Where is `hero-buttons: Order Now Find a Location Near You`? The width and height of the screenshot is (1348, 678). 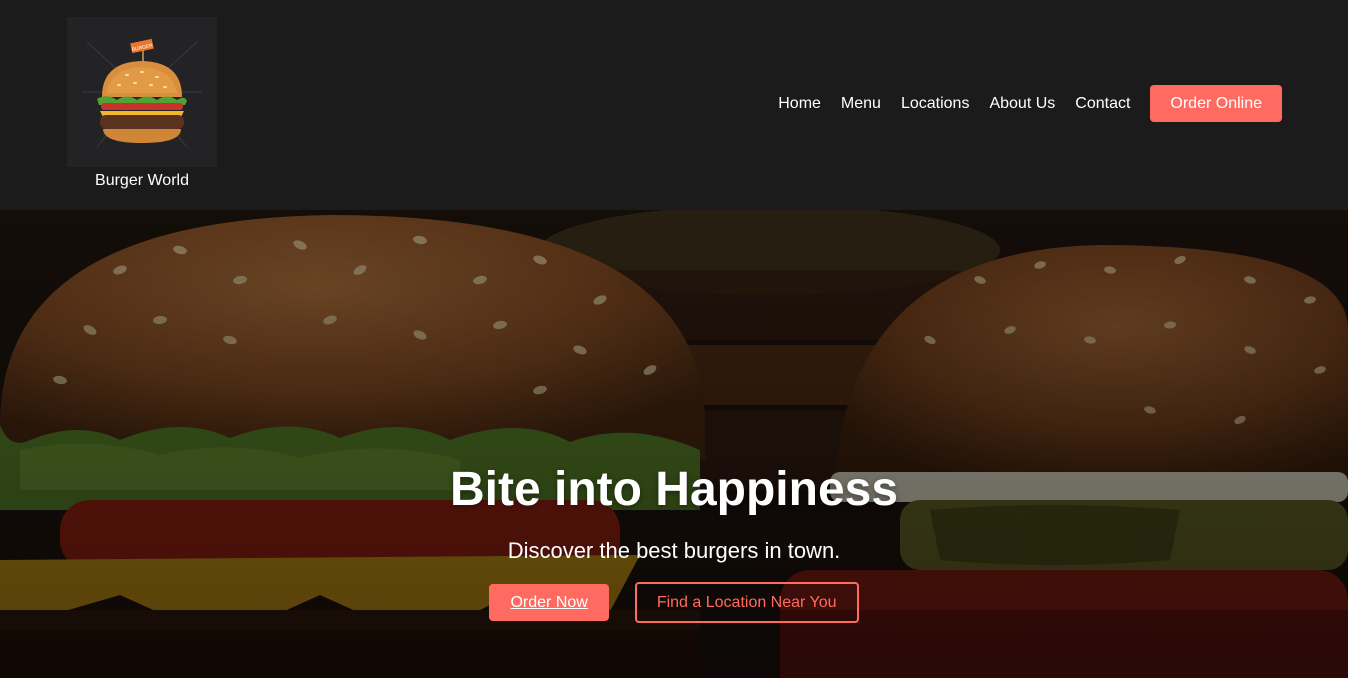 hero-buttons: Order Now Find a Location Near You is located at coordinates (674, 602).